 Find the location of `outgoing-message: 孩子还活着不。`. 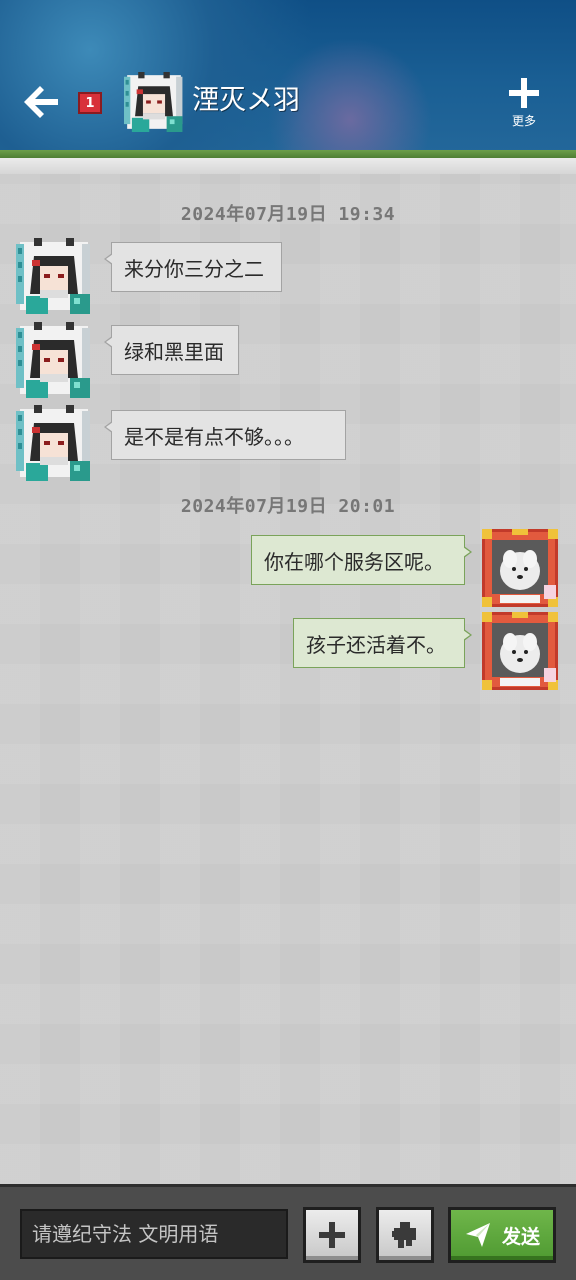

outgoing-message: 孩子还活着不。 is located at coordinates (382, 643).